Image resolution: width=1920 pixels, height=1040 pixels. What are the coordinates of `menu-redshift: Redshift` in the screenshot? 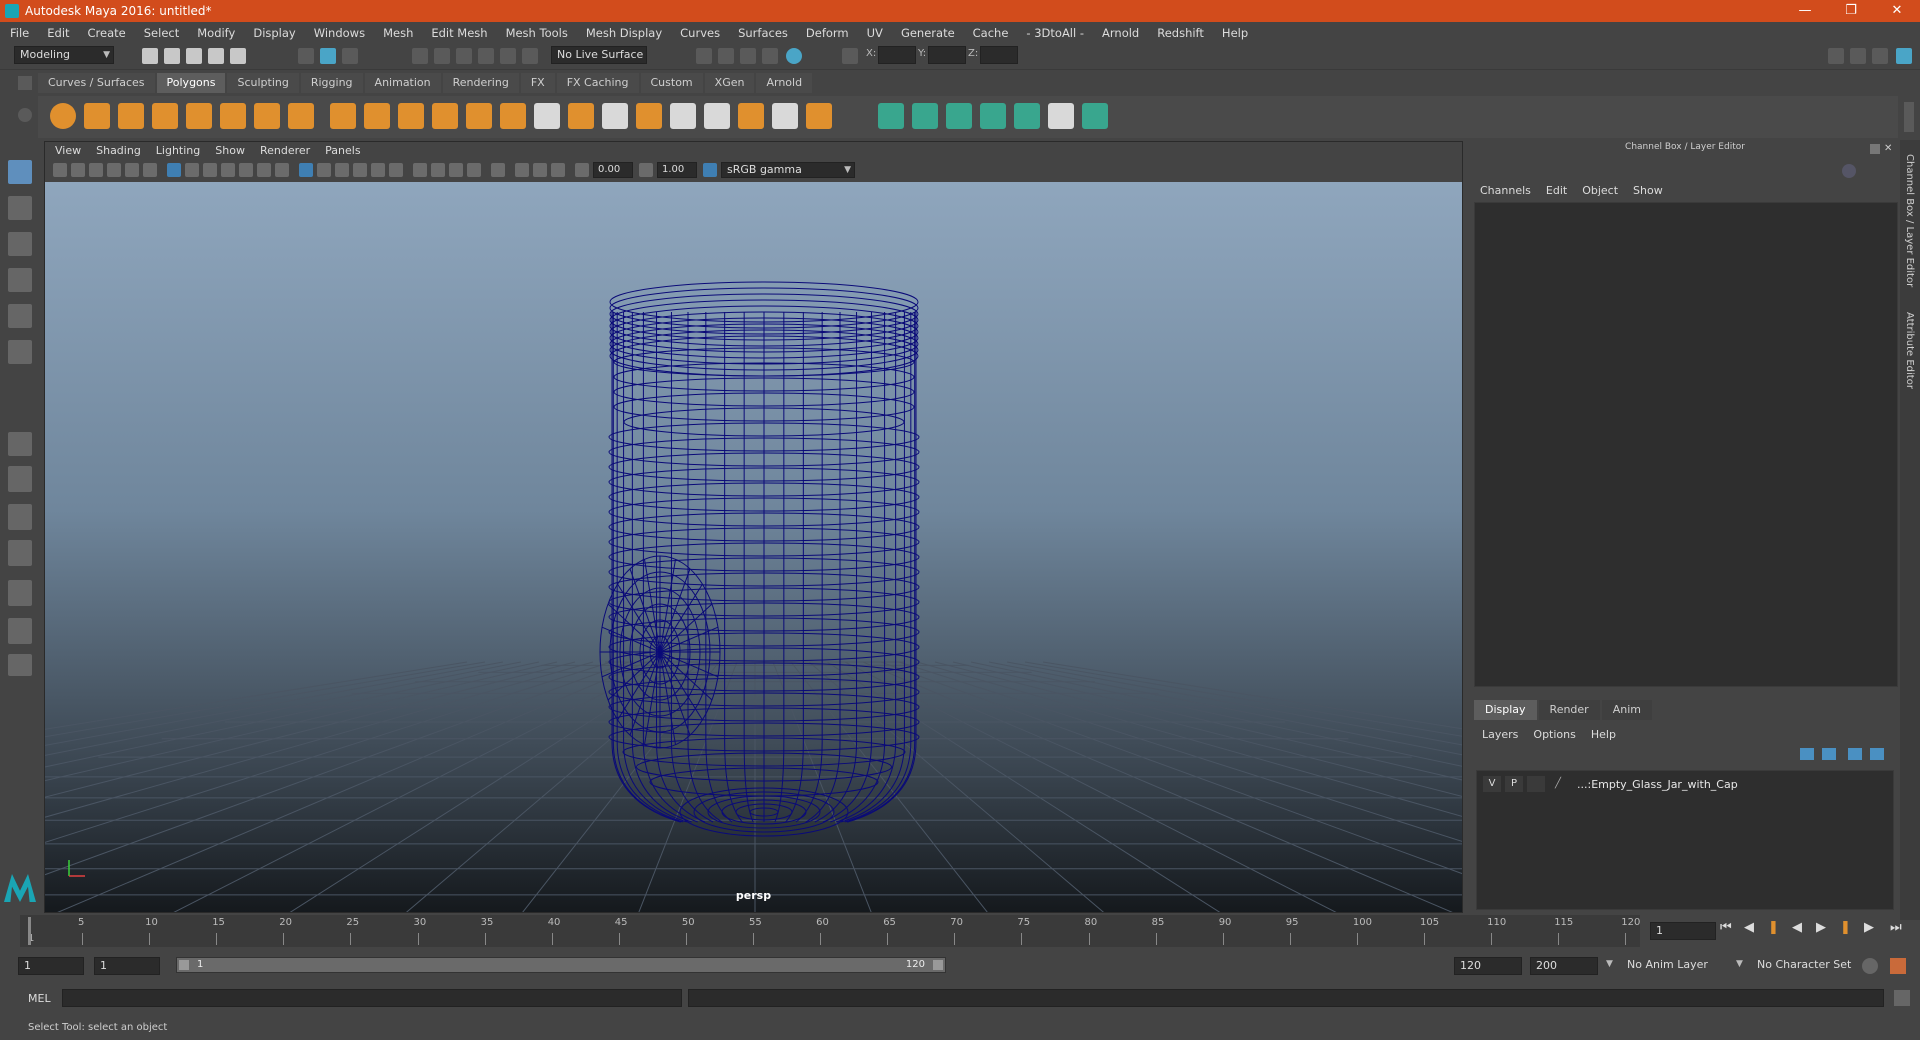 It's located at (1180, 33).